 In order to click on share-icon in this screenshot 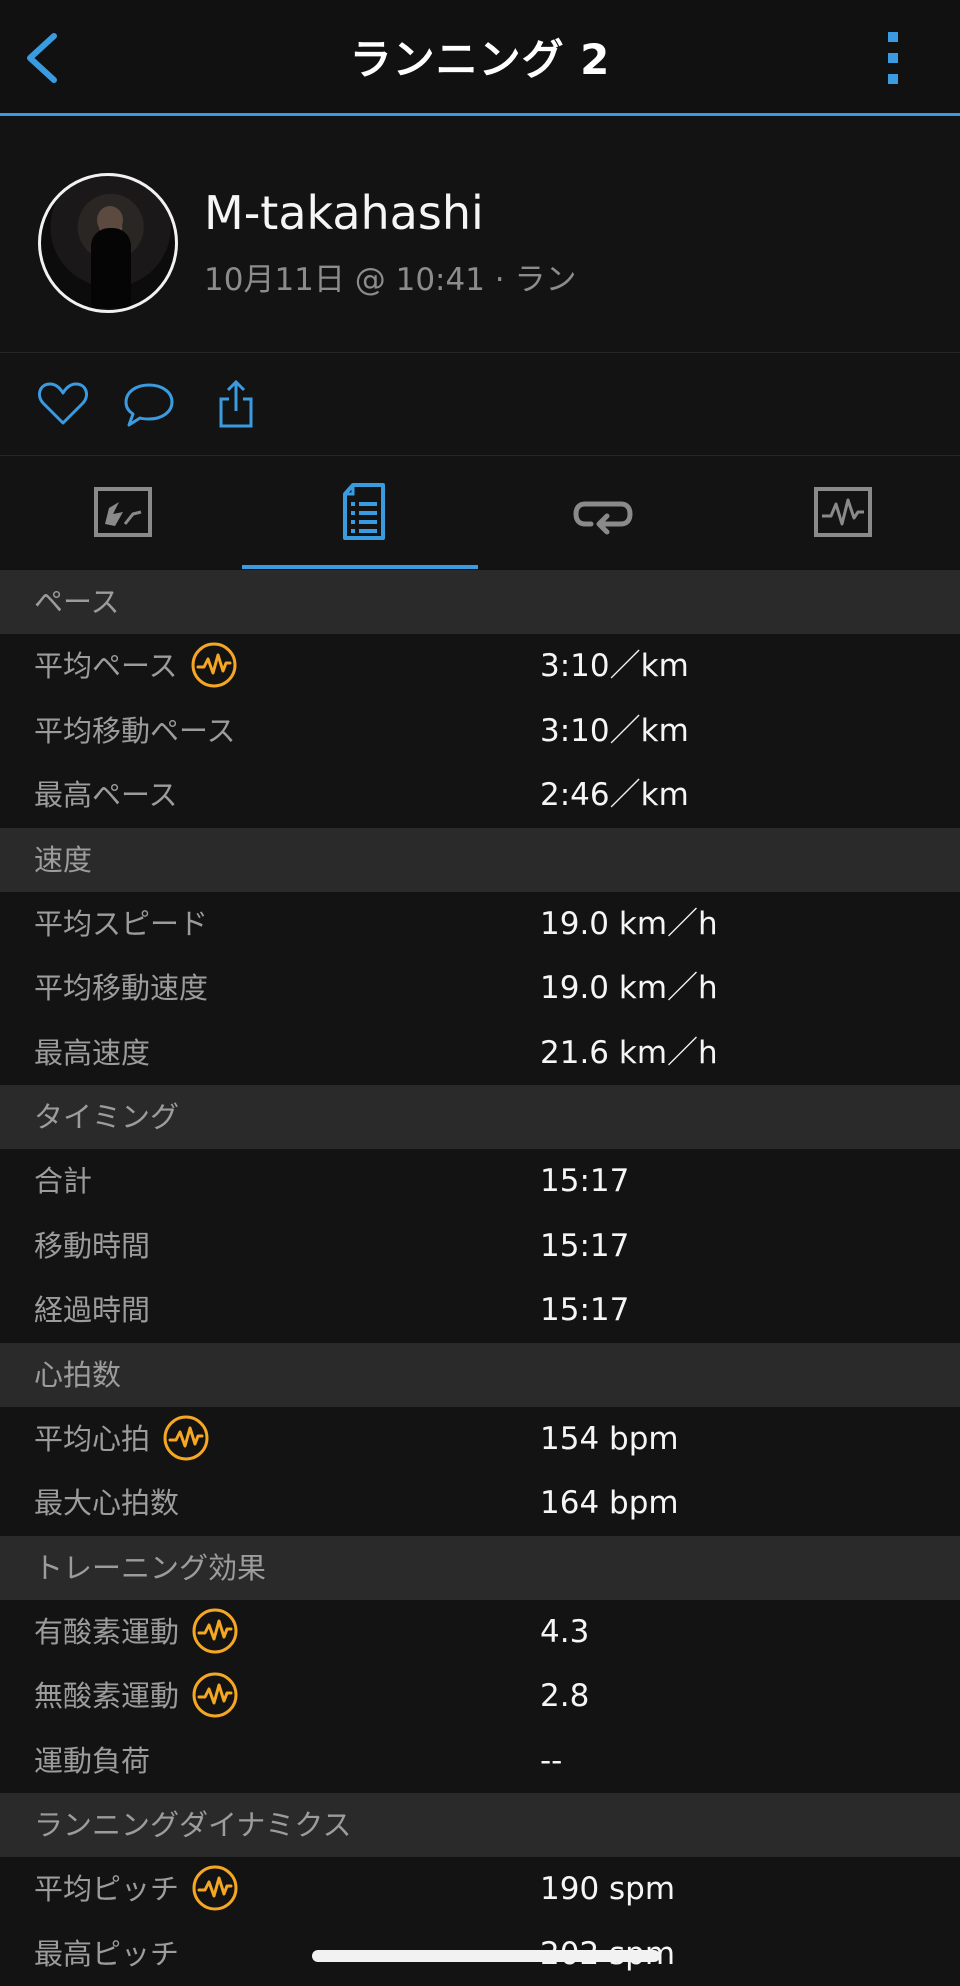, I will do `click(237, 404)`.